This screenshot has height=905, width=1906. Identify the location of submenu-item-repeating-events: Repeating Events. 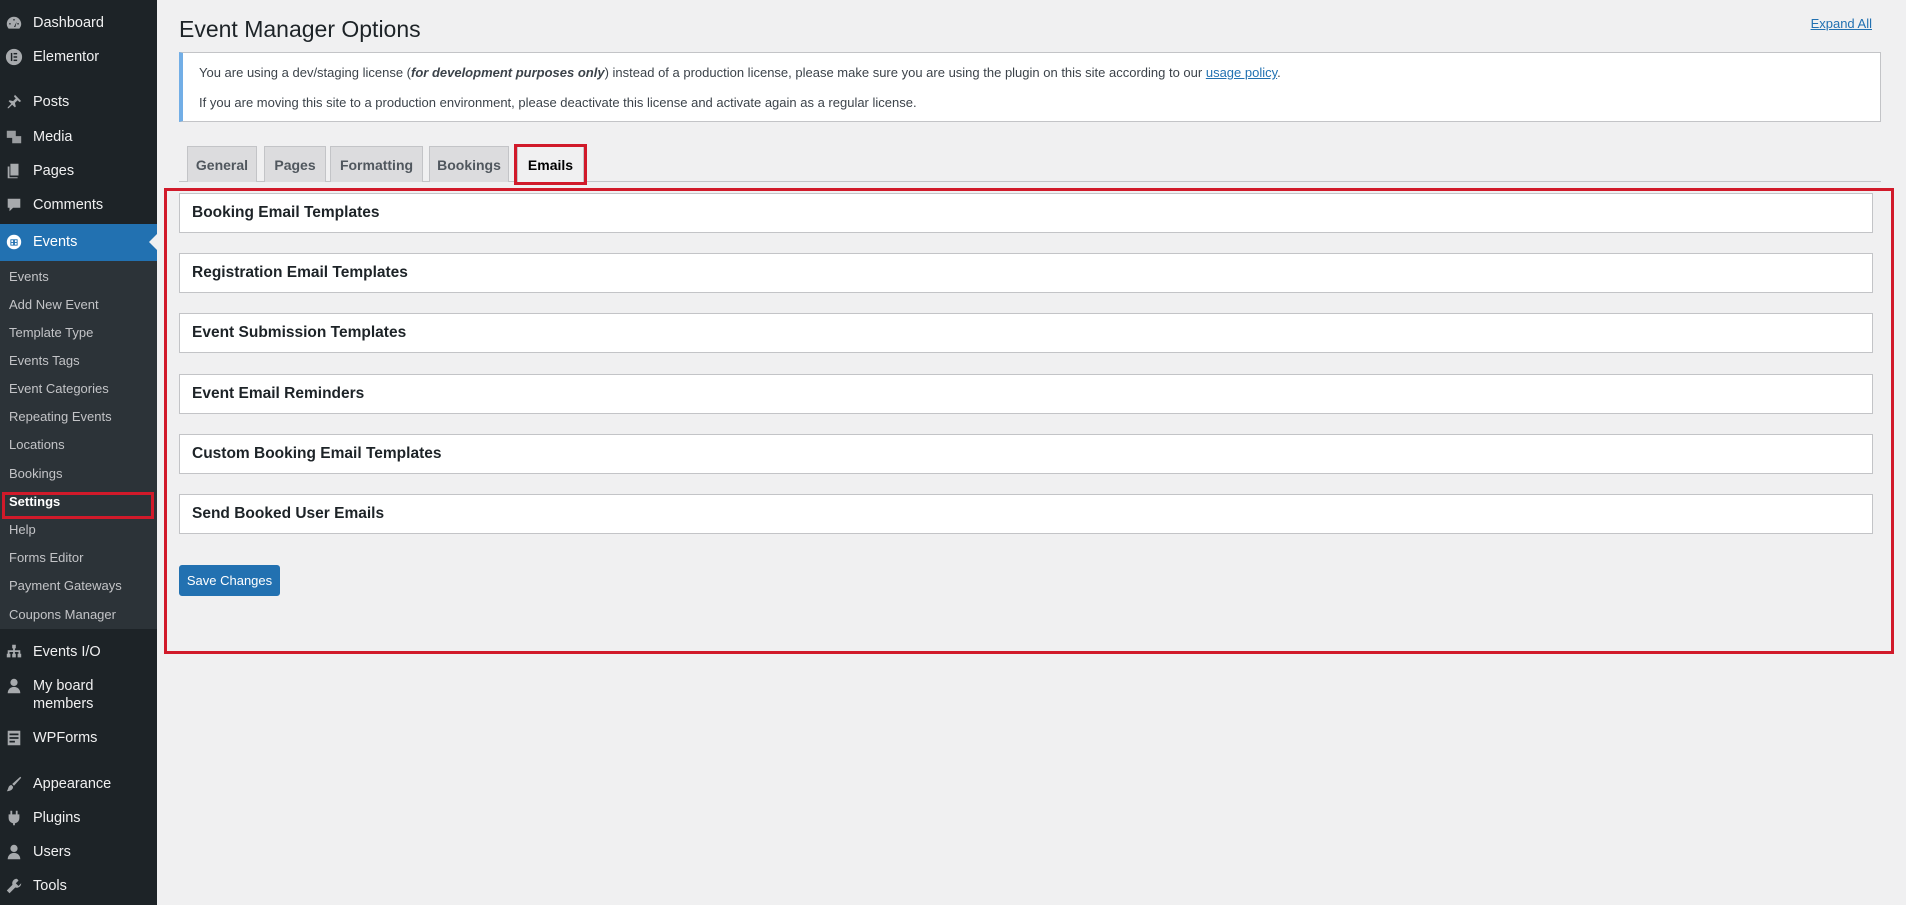
(60, 417).